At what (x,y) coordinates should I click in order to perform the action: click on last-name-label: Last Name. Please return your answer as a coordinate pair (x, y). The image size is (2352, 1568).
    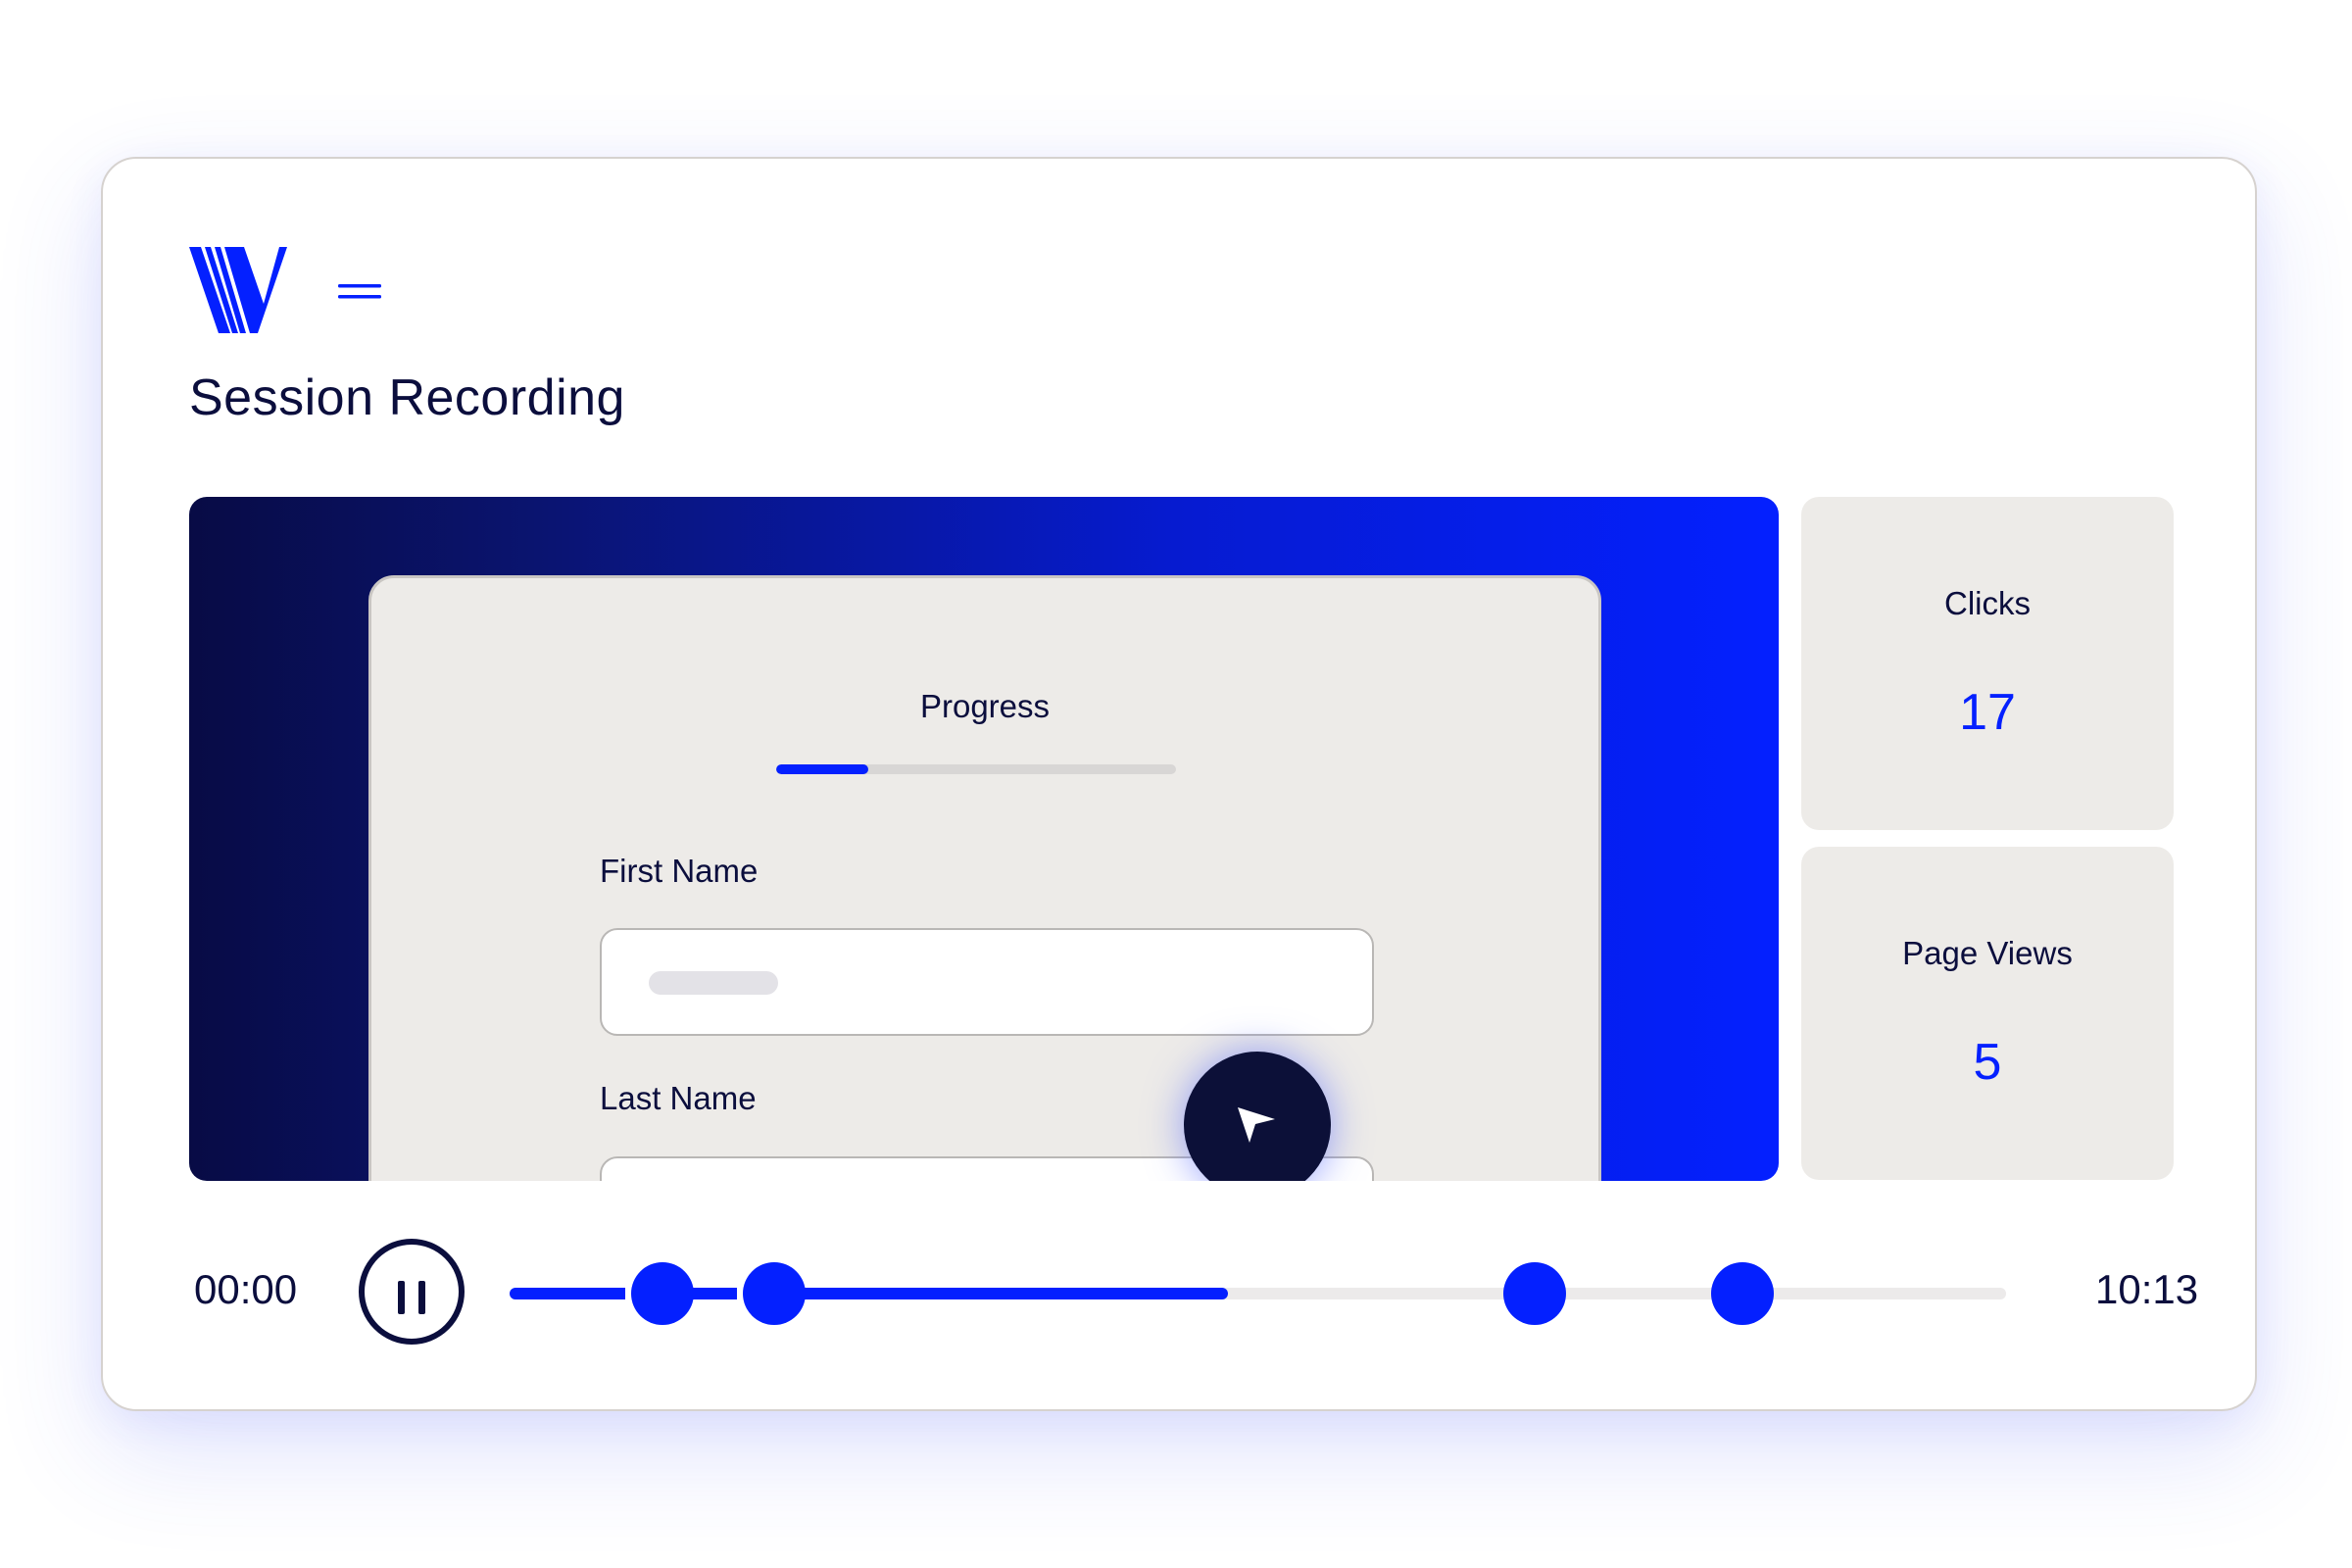
    Looking at the image, I should click on (678, 1098).